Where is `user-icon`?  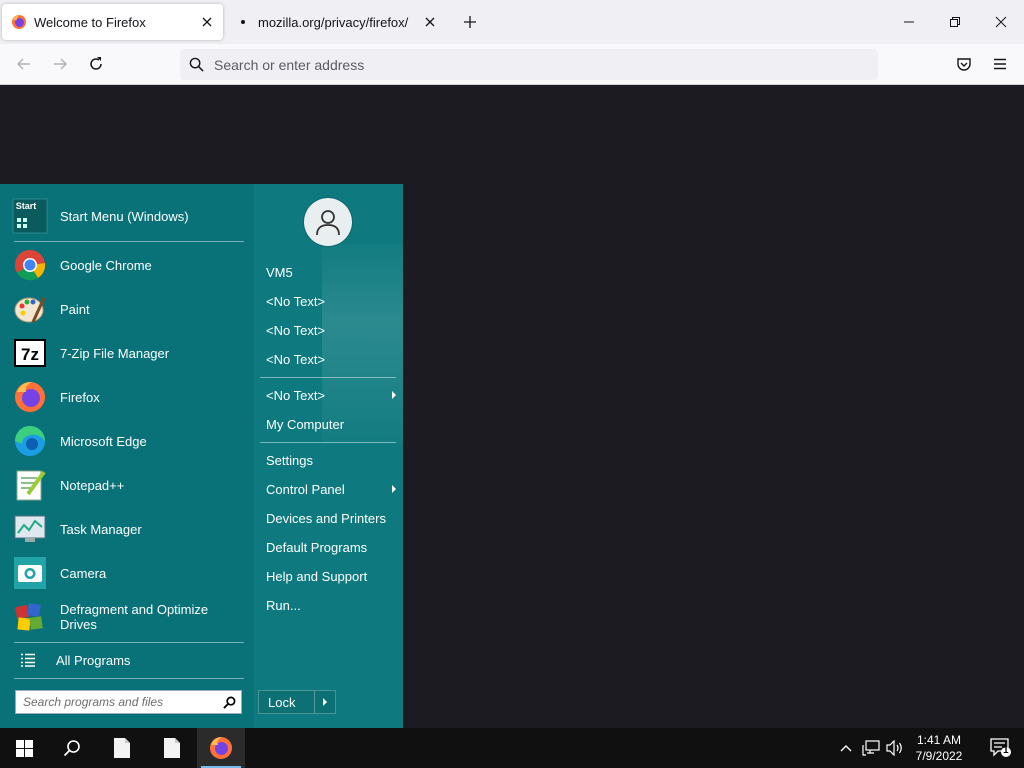
user-icon is located at coordinates (328, 223).